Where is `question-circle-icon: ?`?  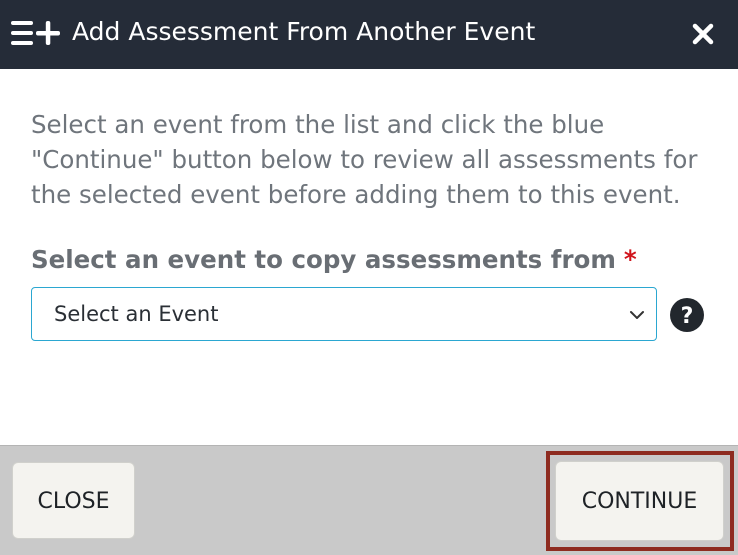 question-circle-icon: ? is located at coordinates (687, 315).